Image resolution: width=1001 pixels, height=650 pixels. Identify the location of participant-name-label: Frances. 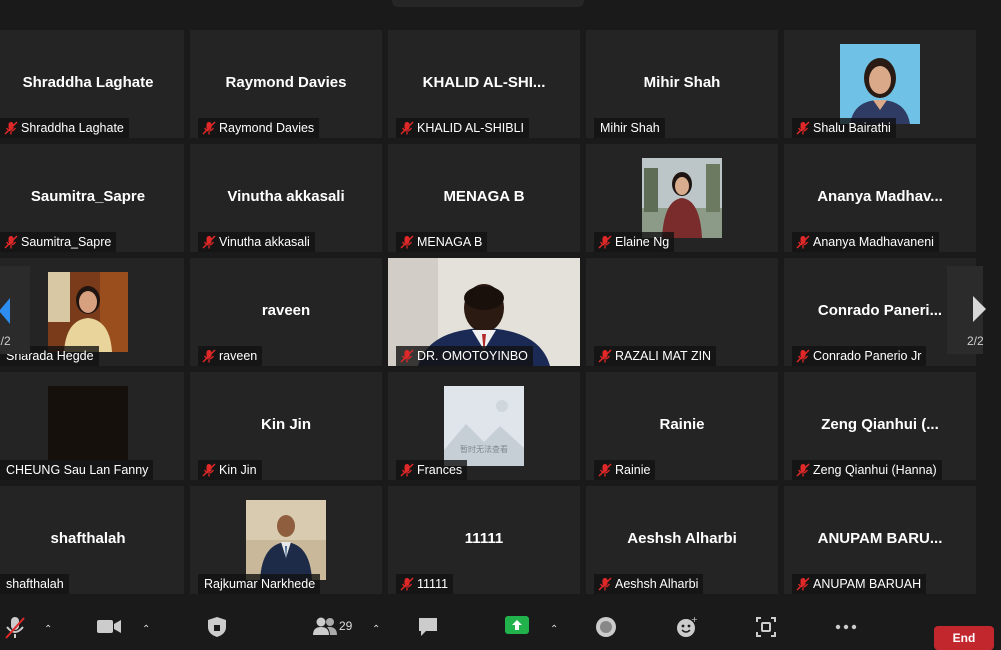
(432, 470).